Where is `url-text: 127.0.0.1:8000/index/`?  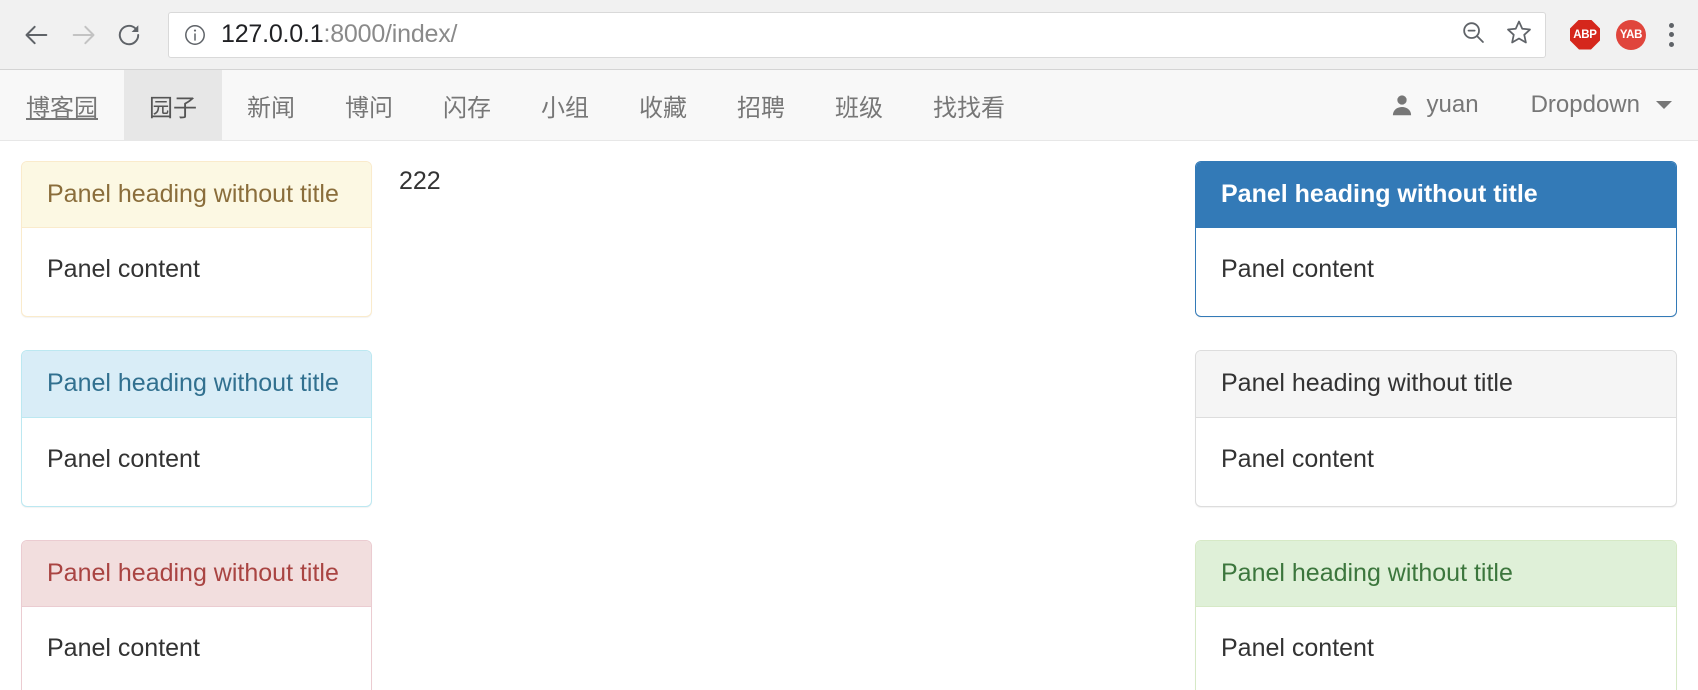 url-text: 127.0.0.1:8000/index/ is located at coordinates (834, 34).